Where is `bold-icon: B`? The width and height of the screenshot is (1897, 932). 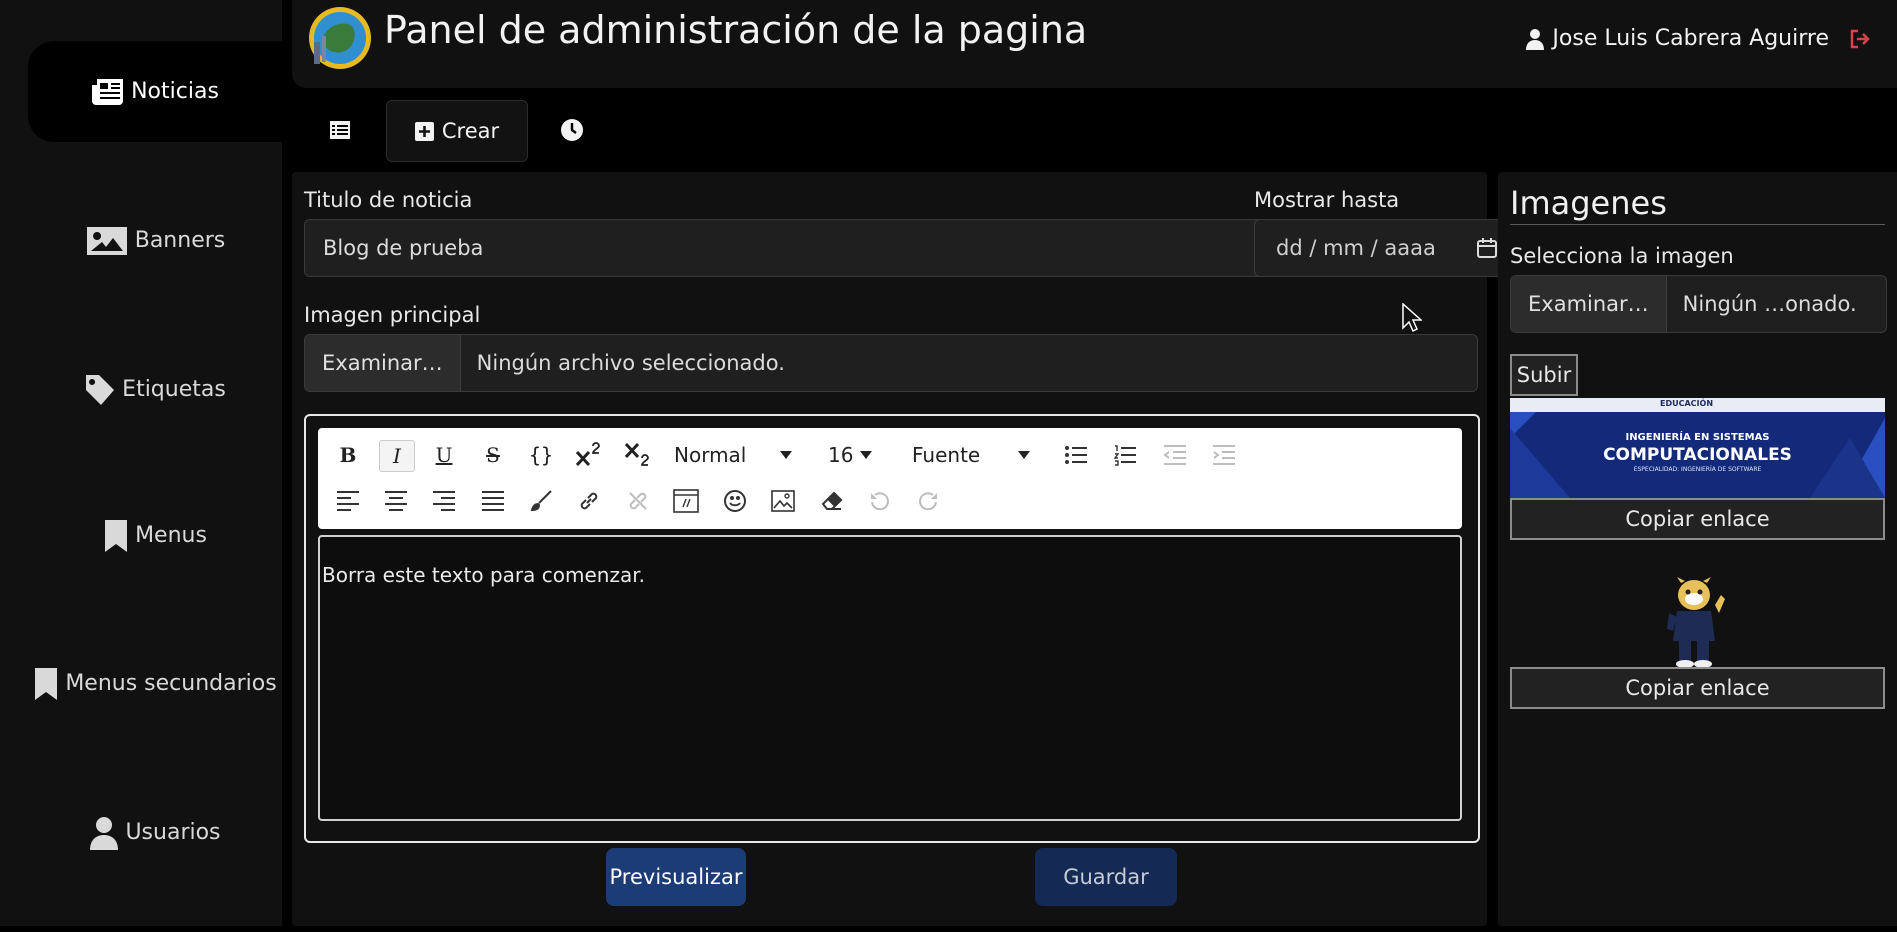 bold-icon: B is located at coordinates (348, 455).